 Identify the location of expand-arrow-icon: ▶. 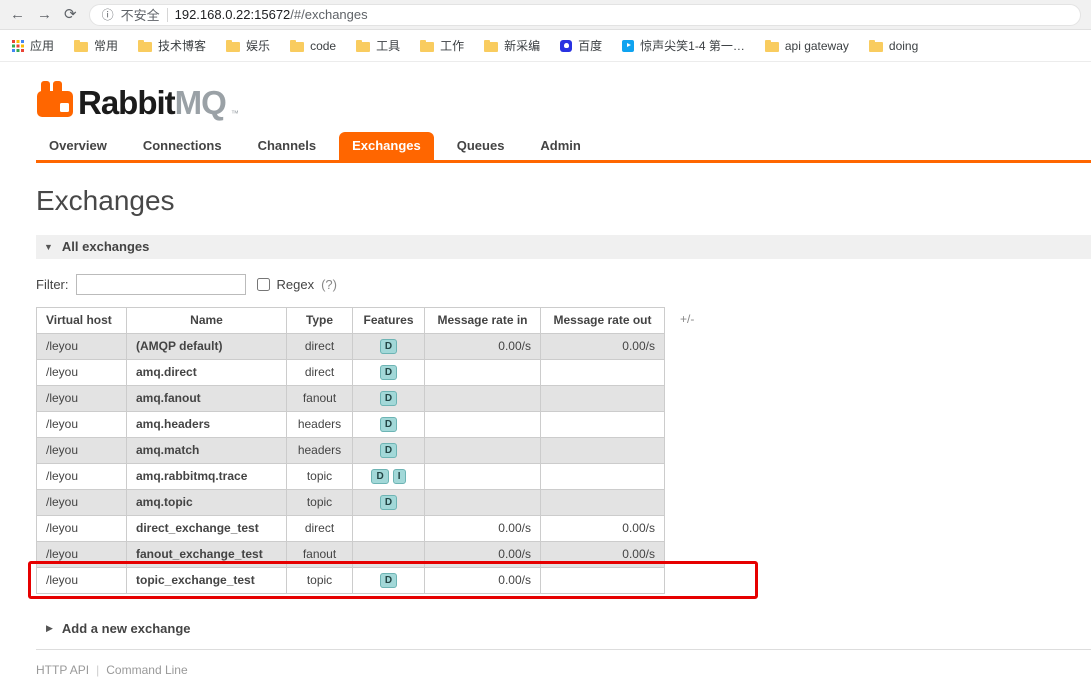
(49, 627).